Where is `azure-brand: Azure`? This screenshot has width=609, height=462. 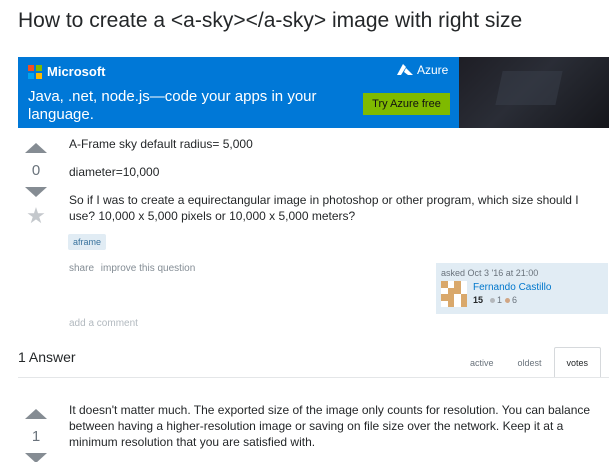 azure-brand: Azure is located at coordinates (422, 70).